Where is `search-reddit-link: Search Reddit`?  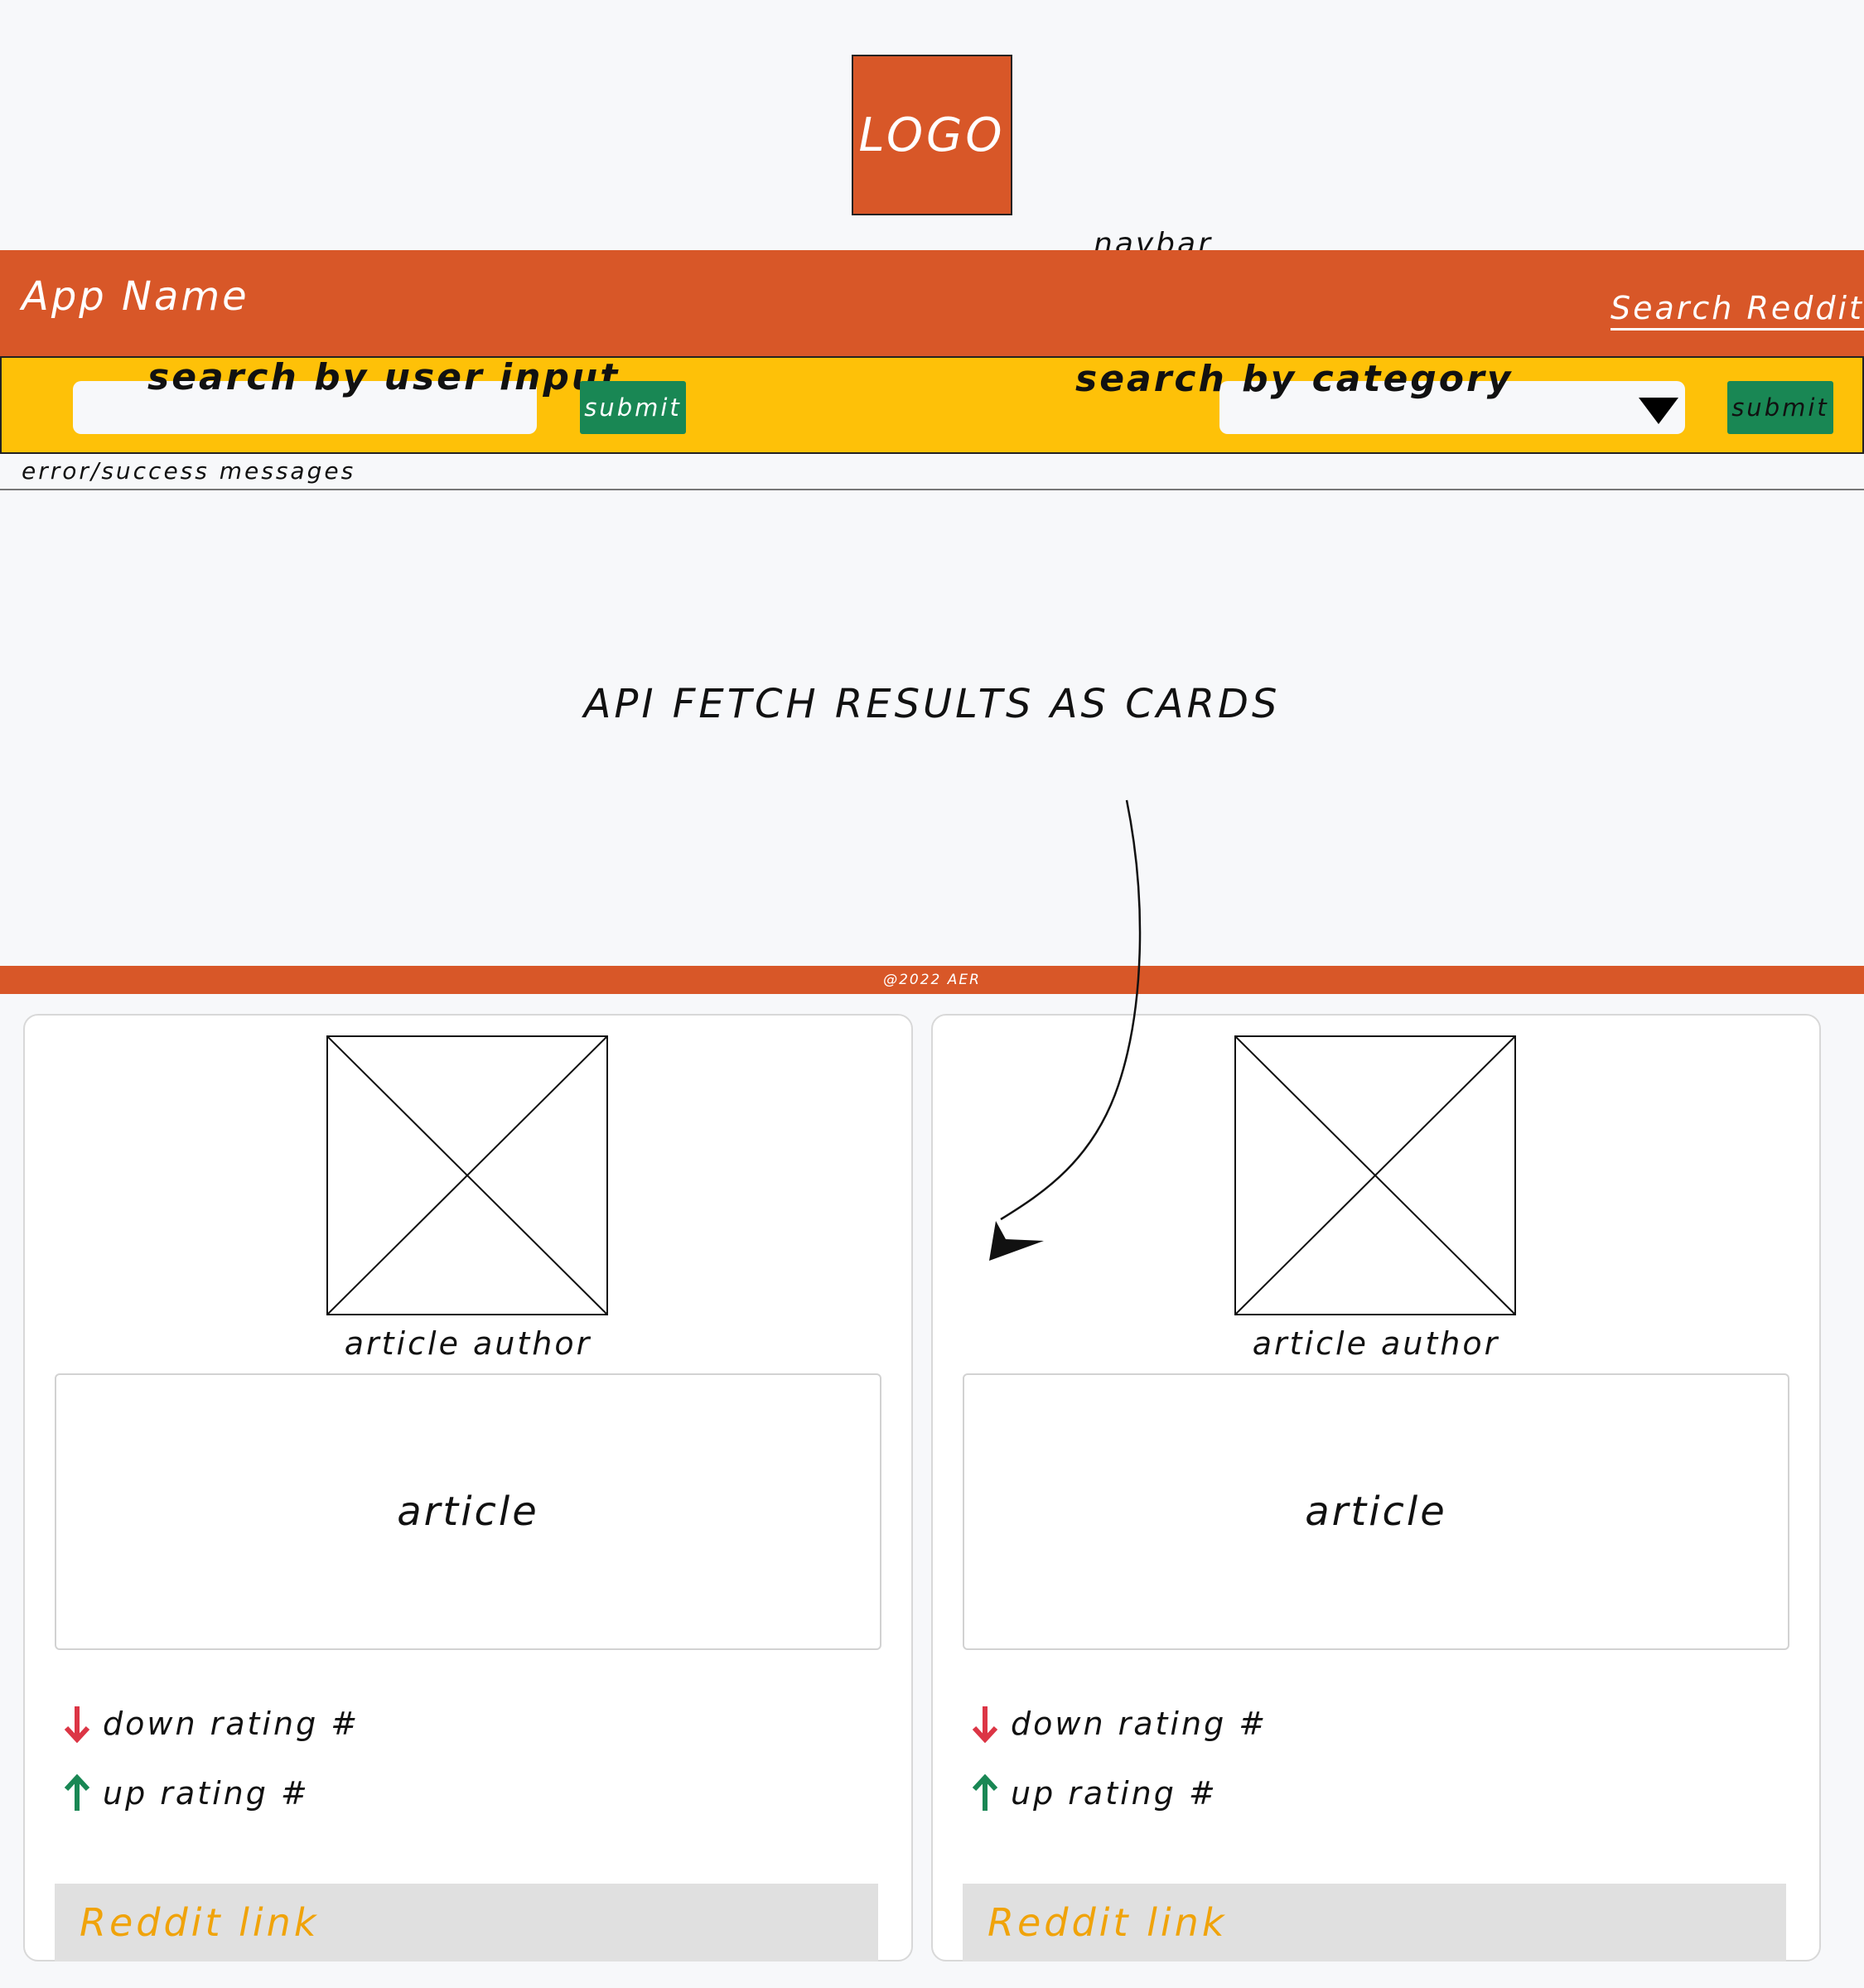
search-reddit-link: Search Reddit is located at coordinates (1737, 310).